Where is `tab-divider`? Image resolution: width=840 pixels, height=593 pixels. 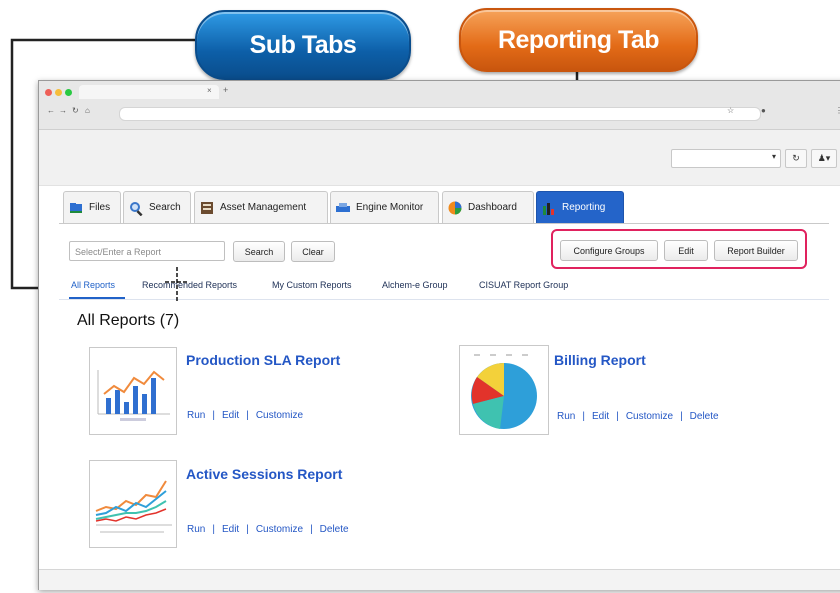
tab-divider is located at coordinates (444, 223).